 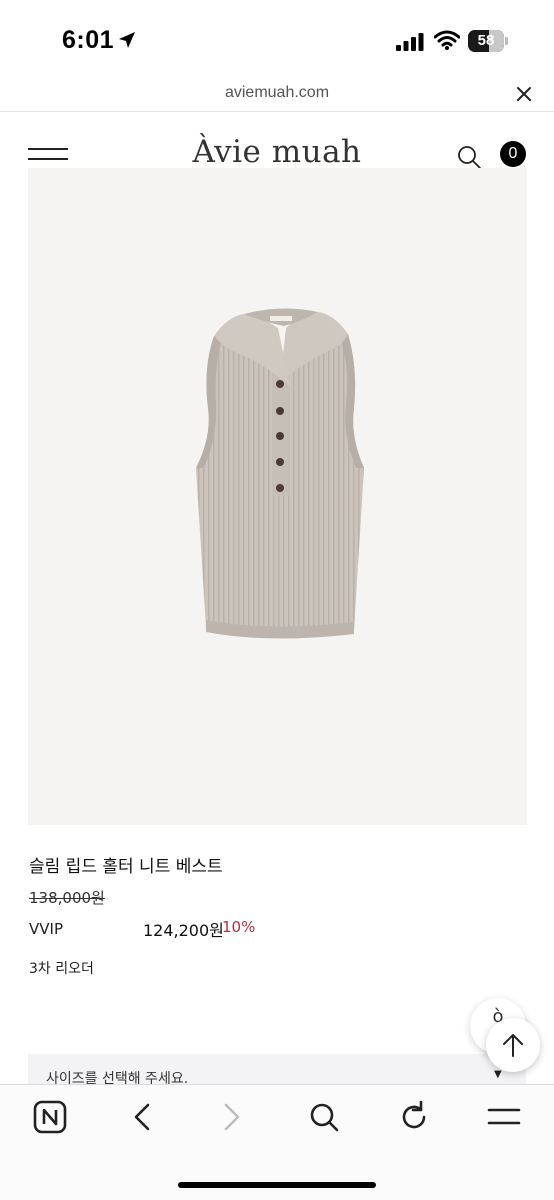 I want to click on status-bar: 6:01 58, so click(x=277, y=40).